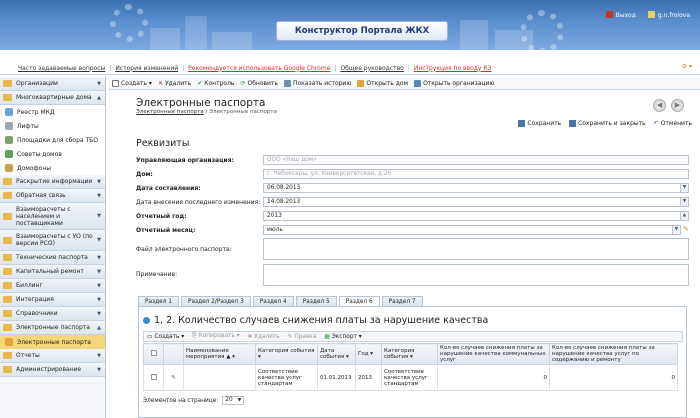 The image size is (700, 418). Describe the element at coordinates (200, 230) in the screenshot. I see `form-row-month: Отчетный месяц:` at that location.